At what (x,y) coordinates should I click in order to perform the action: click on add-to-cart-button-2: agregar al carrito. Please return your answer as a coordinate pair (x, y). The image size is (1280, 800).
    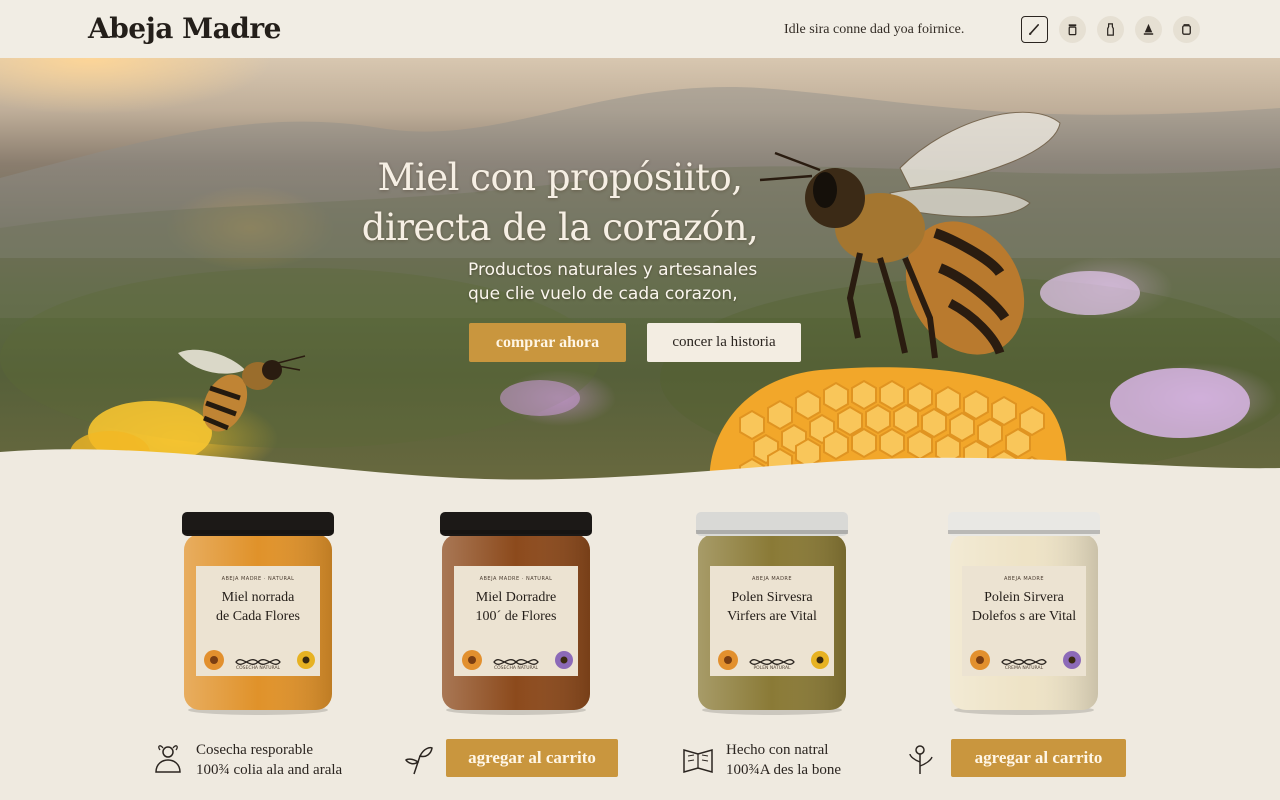
    Looking at the image, I should click on (1038, 758).